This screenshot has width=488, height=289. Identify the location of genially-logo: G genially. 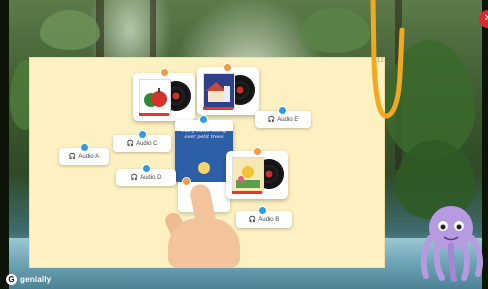
(28, 279).